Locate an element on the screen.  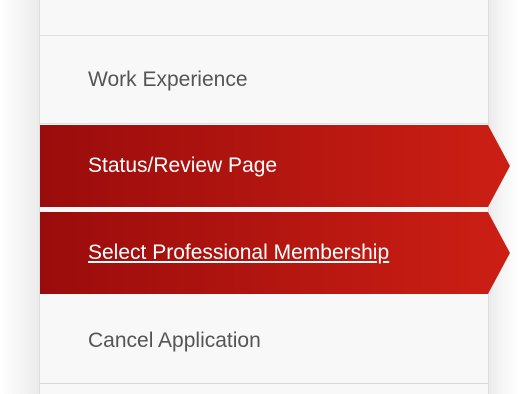
nav-item-link: Select Professional Membership is located at coordinates (238, 253).